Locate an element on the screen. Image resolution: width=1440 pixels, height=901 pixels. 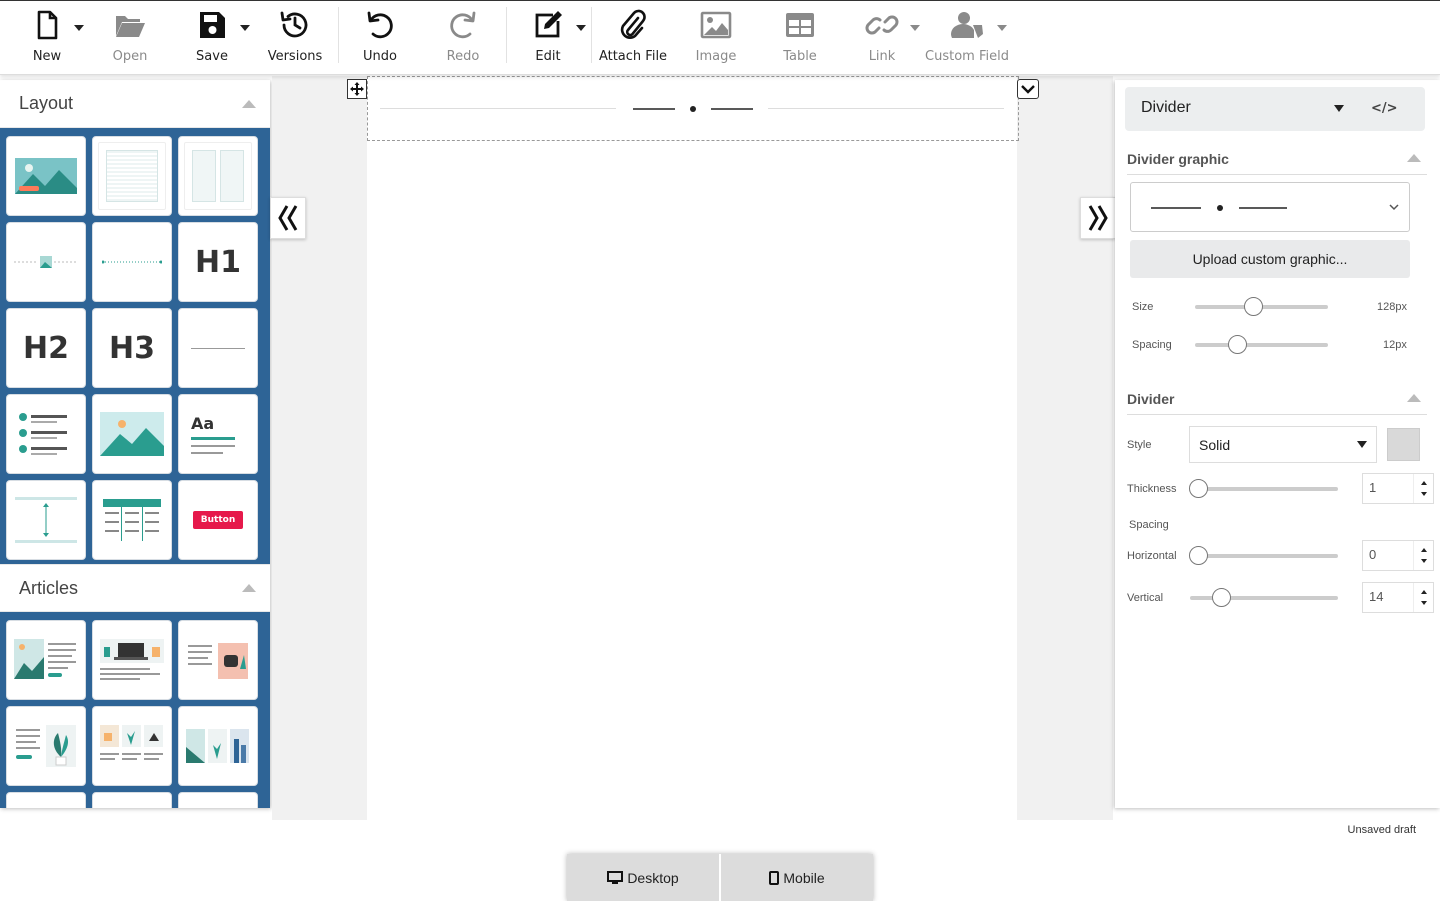
spacing-slider-knob is located at coordinates (1238, 344).